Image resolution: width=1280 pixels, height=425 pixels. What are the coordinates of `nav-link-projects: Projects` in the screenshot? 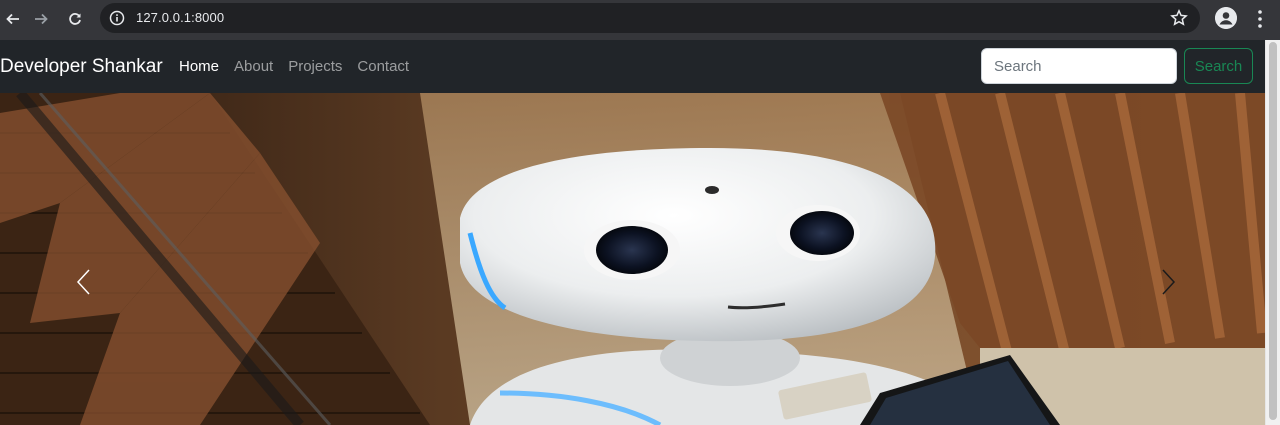 It's located at (315, 66).